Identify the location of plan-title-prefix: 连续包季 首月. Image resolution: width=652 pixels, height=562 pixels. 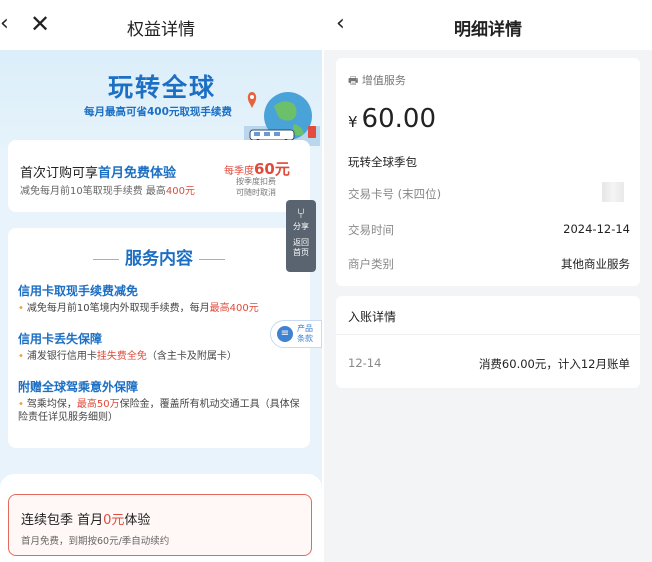
(62, 520).